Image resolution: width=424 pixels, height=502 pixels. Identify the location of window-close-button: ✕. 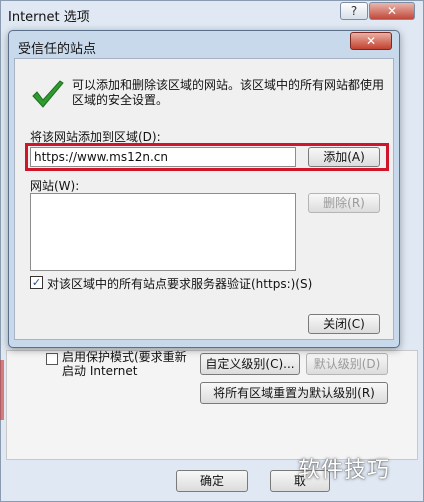
(392, 11).